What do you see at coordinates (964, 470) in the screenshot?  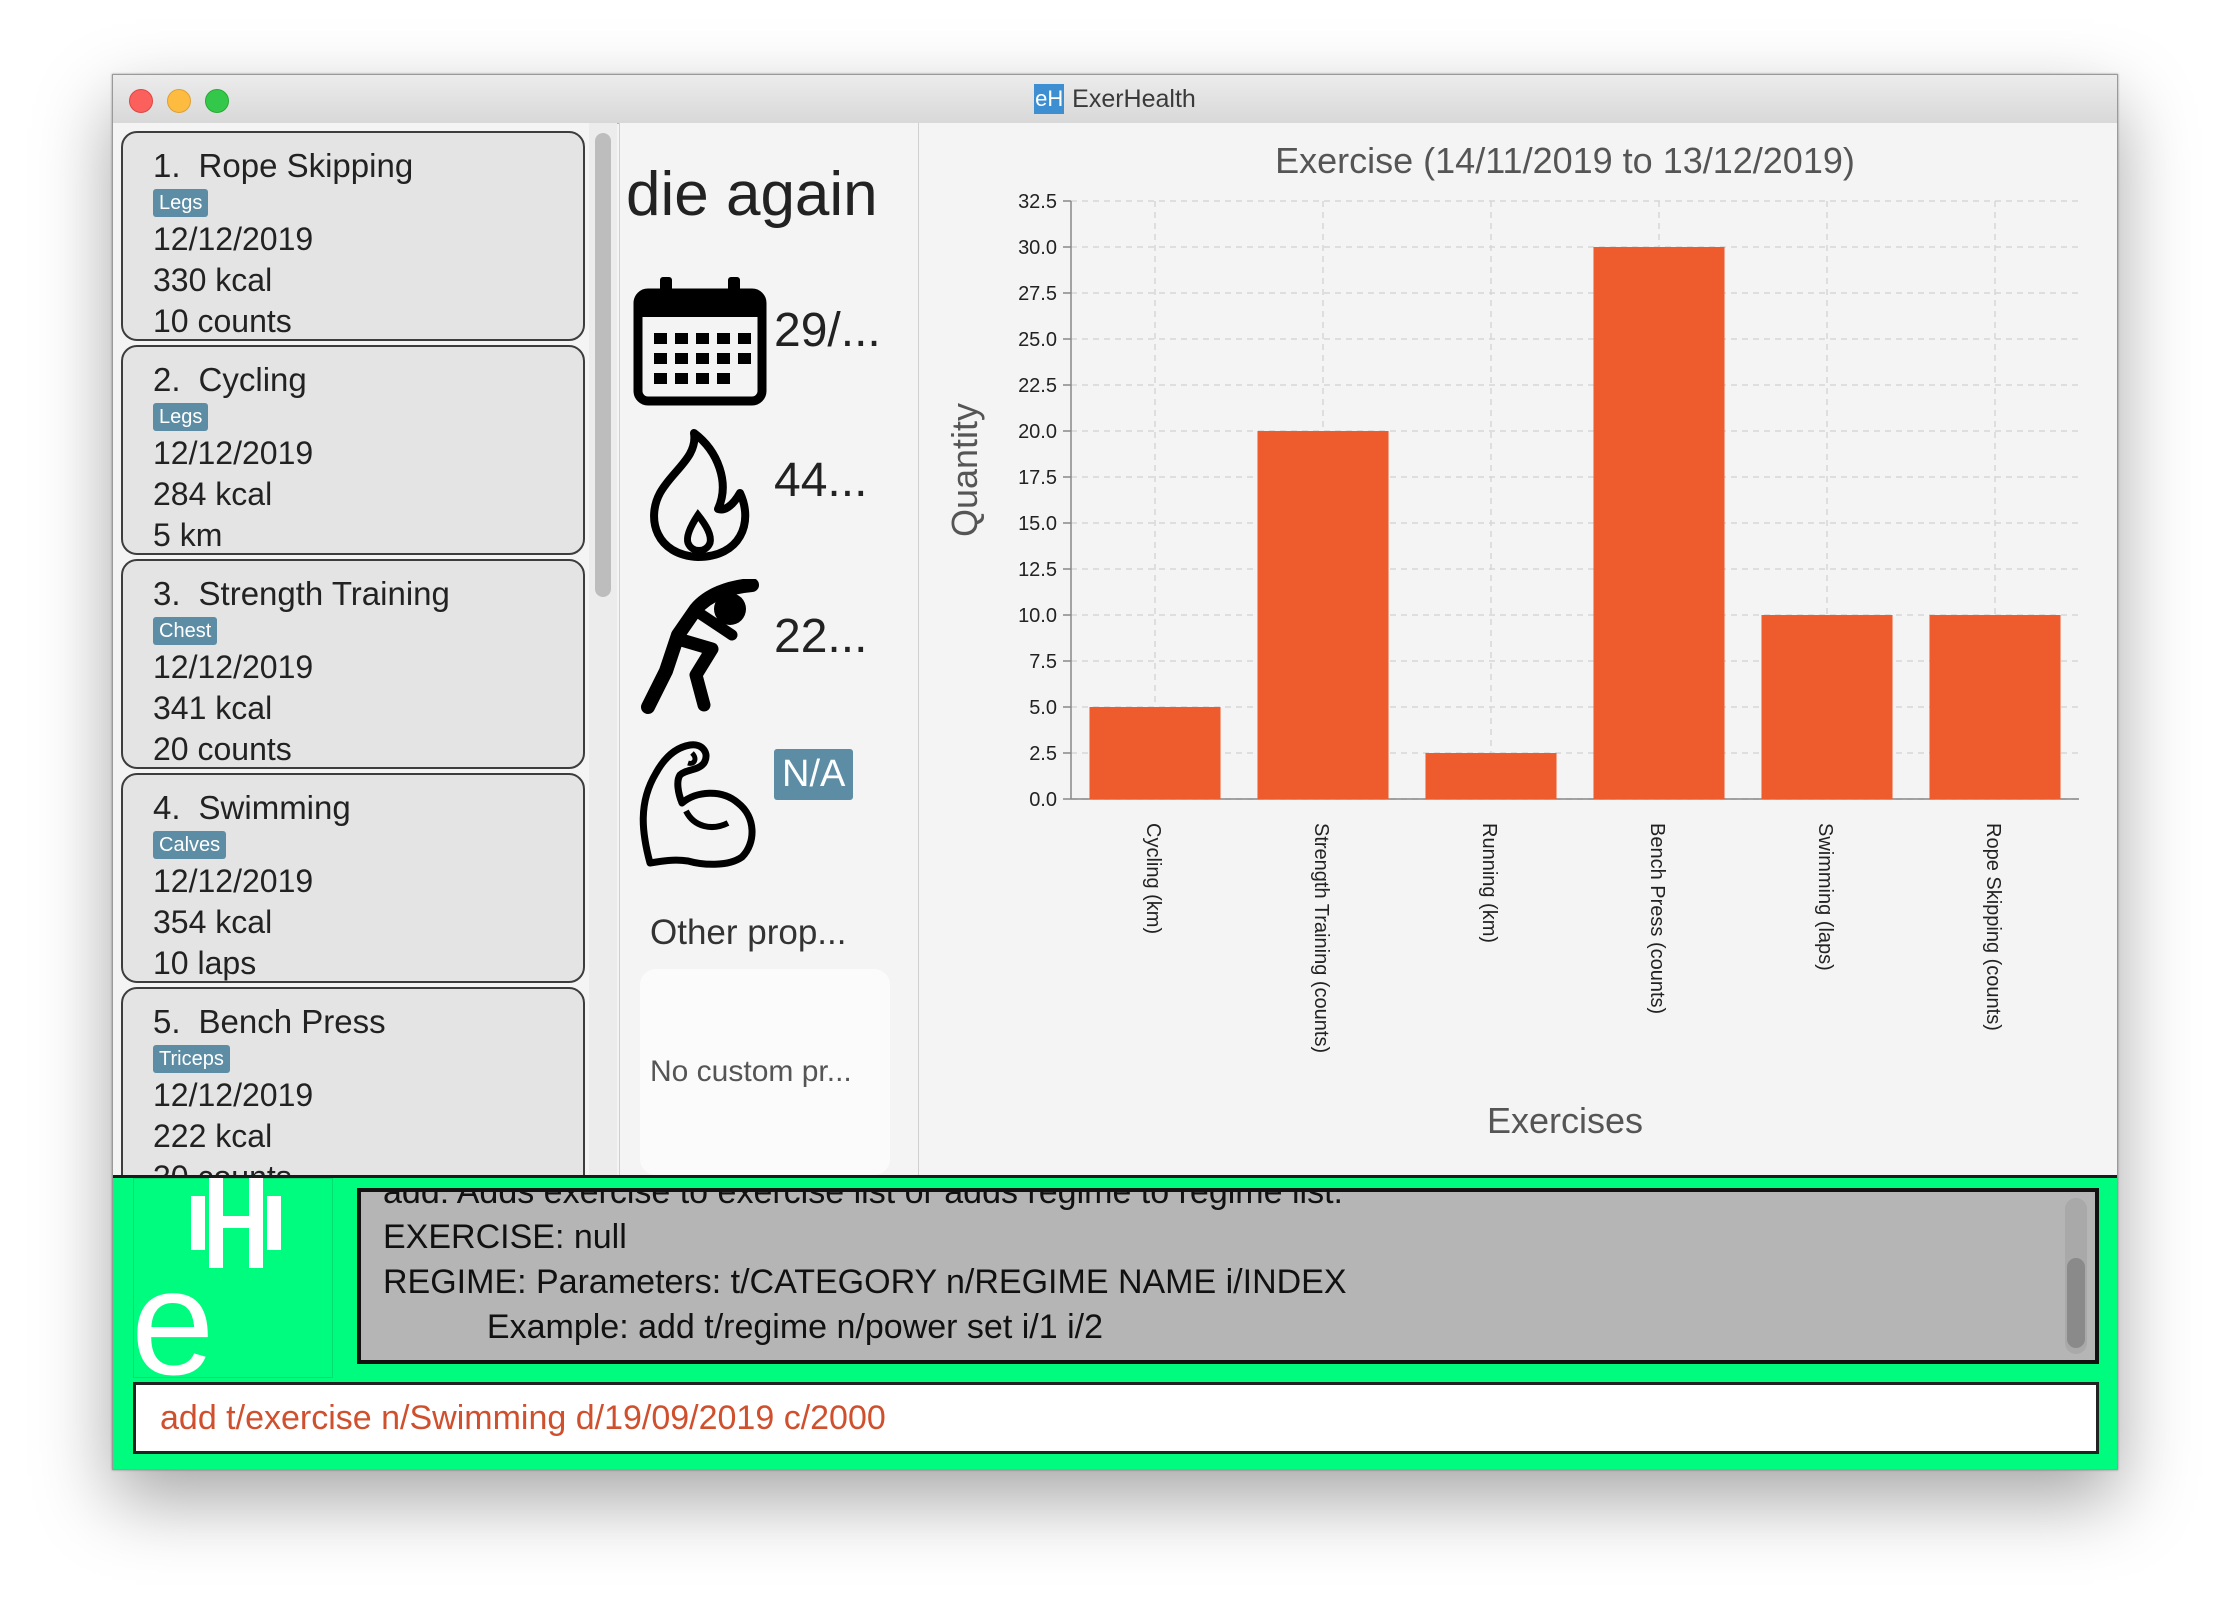 I see `y-axis-label: Quantity` at bounding box center [964, 470].